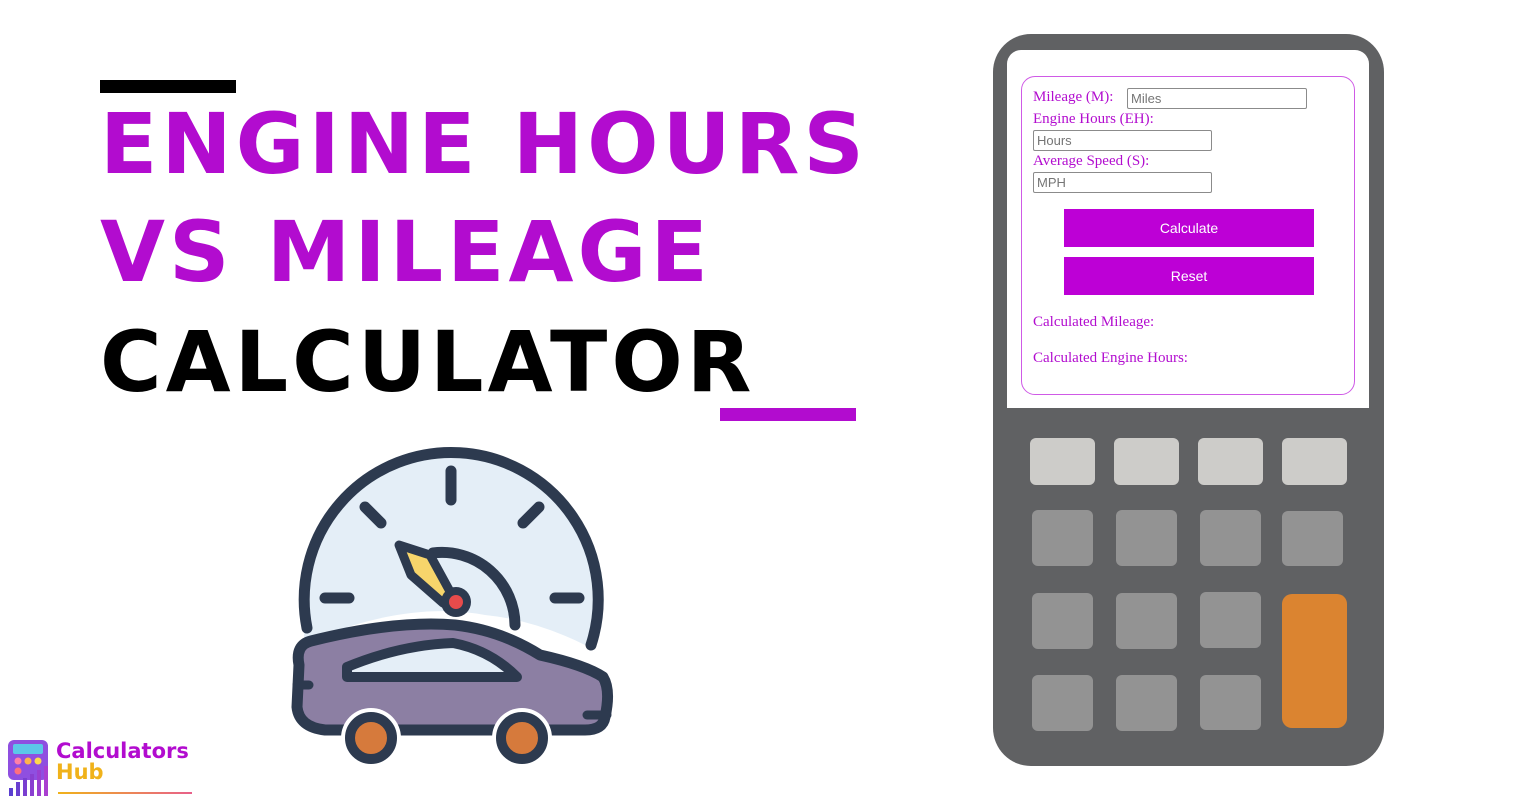 The image size is (1520, 800). What do you see at coordinates (484, 144) in the screenshot?
I see `page-title-line-1: Engine Hours` at bounding box center [484, 144].